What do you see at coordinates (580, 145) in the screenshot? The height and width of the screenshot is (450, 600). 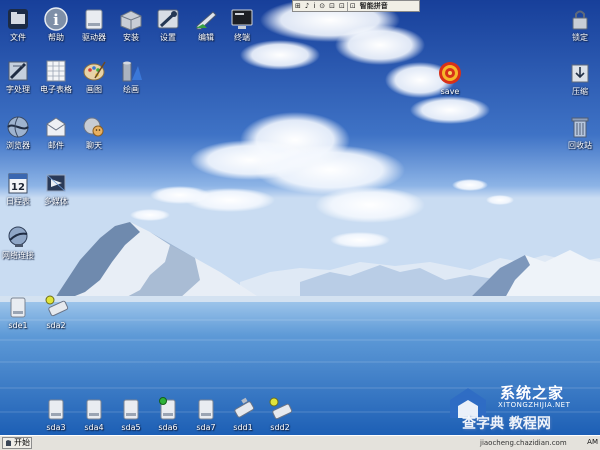 I see `icon-label: 回收站` at bounding box center [580, 145].